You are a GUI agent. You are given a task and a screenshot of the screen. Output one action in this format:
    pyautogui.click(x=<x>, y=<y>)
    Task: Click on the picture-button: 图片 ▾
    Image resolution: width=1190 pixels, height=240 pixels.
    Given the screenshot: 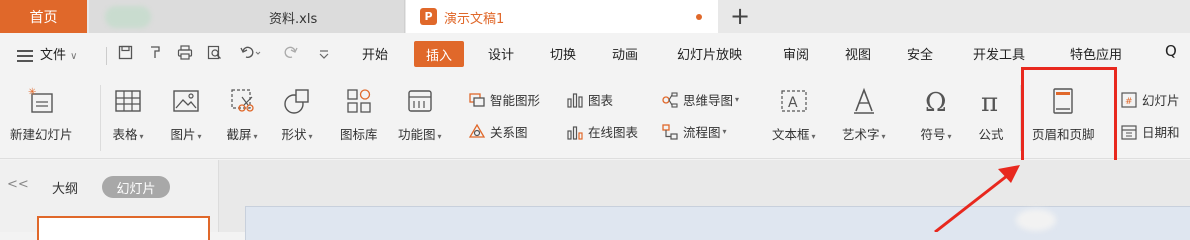 What is the action you would take?
    pyautogui.click(x=186, y=114)
    